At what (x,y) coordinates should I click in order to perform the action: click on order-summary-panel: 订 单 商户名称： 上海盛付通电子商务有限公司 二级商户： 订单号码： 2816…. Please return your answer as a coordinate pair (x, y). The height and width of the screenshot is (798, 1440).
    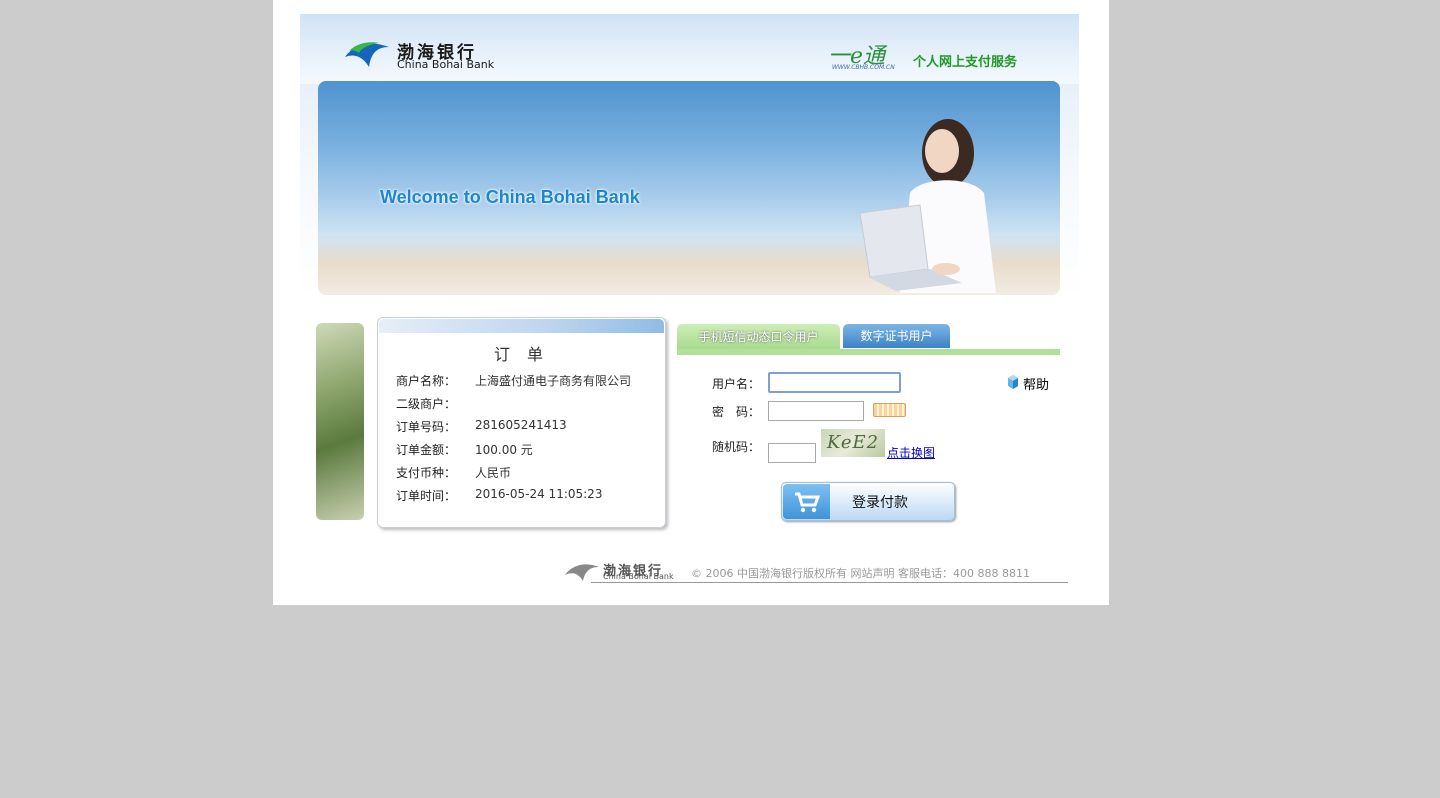
    Looking at the image, I should click on (521, 422).